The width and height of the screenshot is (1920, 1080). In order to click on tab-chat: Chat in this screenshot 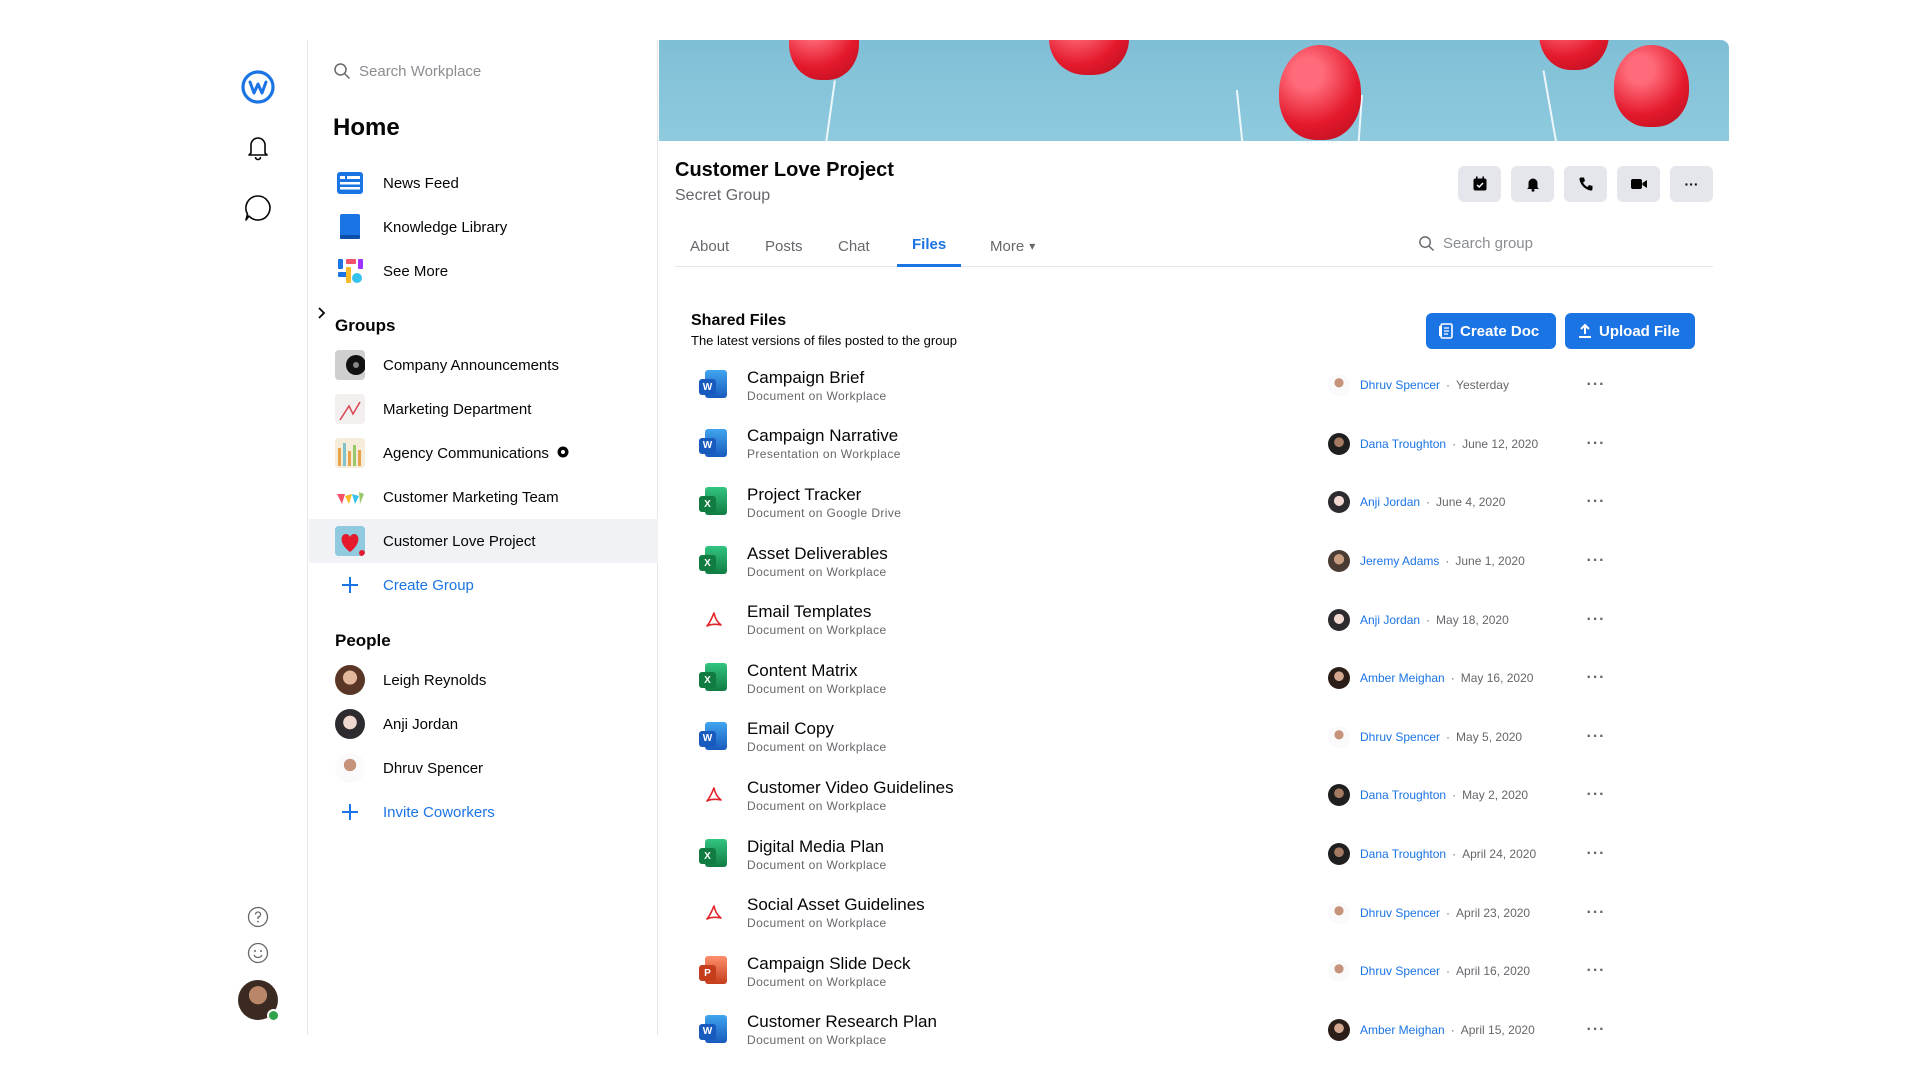, I will do `click(854, 246)`.